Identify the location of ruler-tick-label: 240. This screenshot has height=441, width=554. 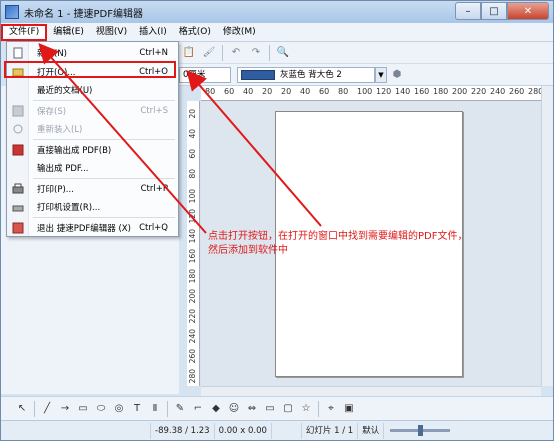
(192, 336).